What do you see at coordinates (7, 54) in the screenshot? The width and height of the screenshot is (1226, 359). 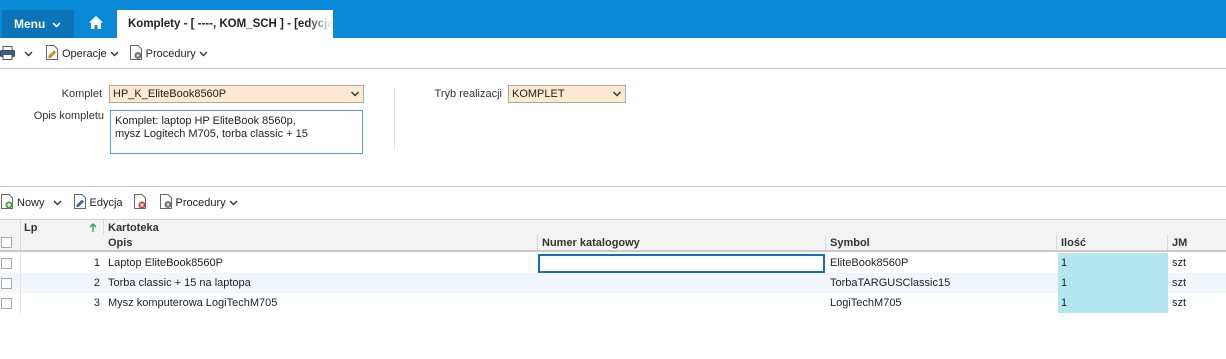 I see `printer-icon` at bounding box center [7, 54].